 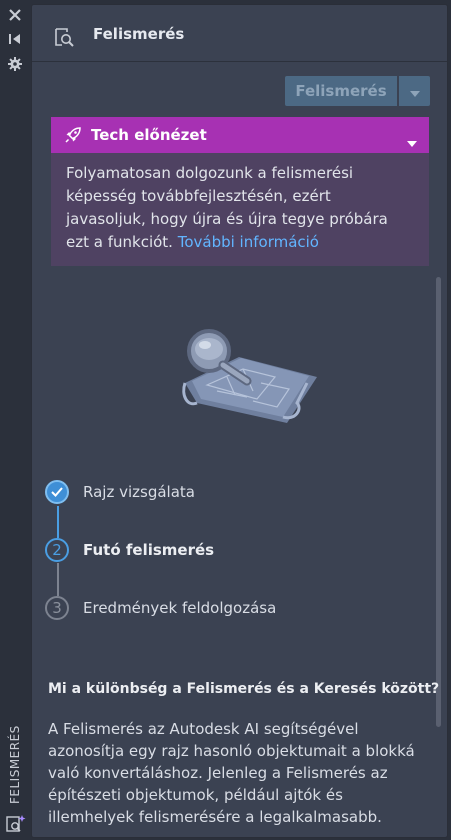 What do you see at coordinates (139, 34) in the screenshot?
I see `page-title: Felismerés` at bounding box center [139, 34].